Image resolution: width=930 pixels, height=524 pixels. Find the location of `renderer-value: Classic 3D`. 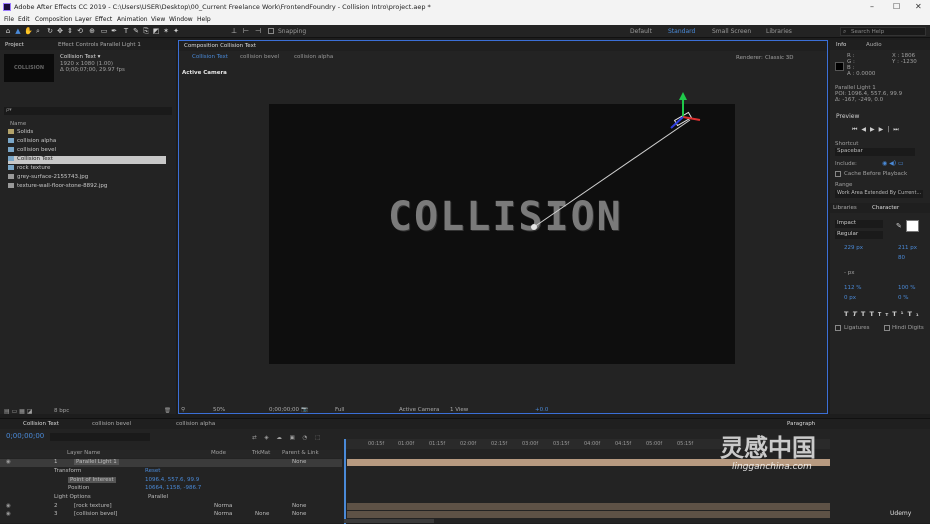

renderer-value: Classic 3D is located at coordinates (779, 58).